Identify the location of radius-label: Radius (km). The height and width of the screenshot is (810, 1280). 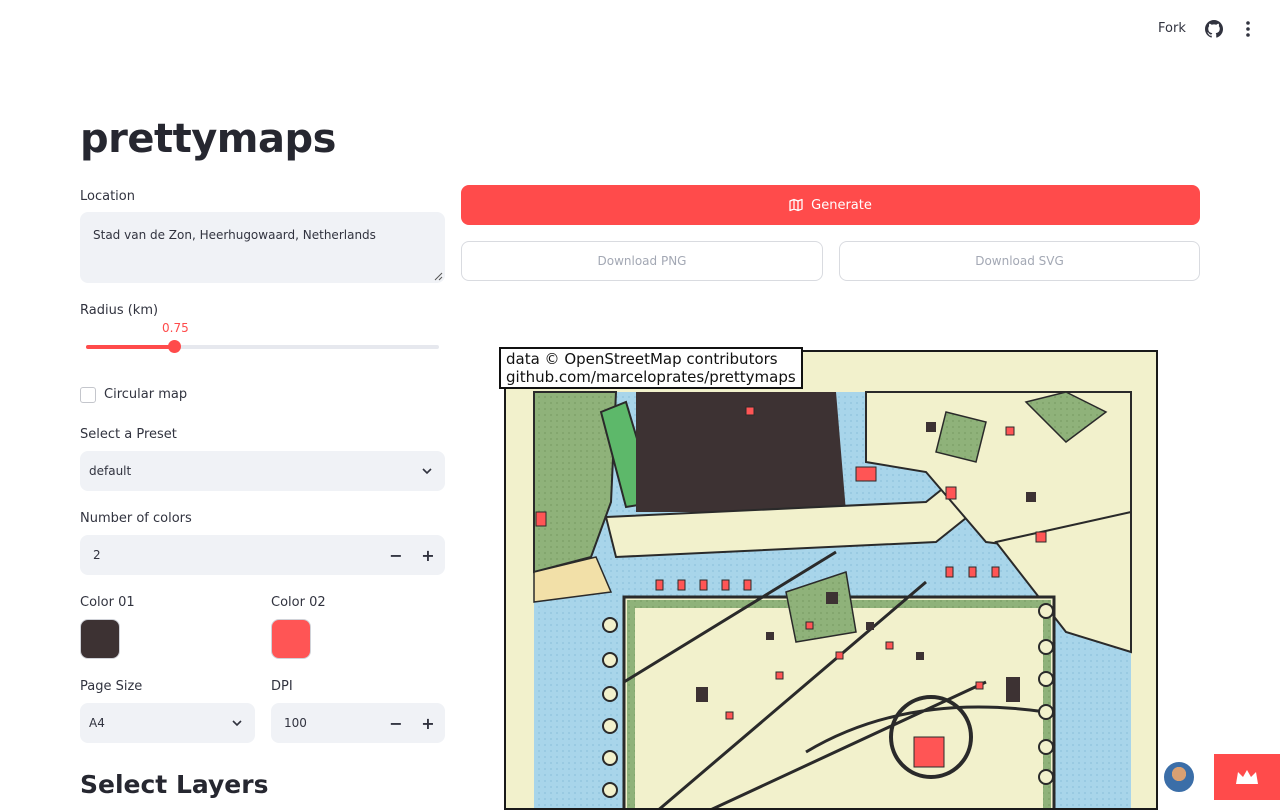
(119, 310).